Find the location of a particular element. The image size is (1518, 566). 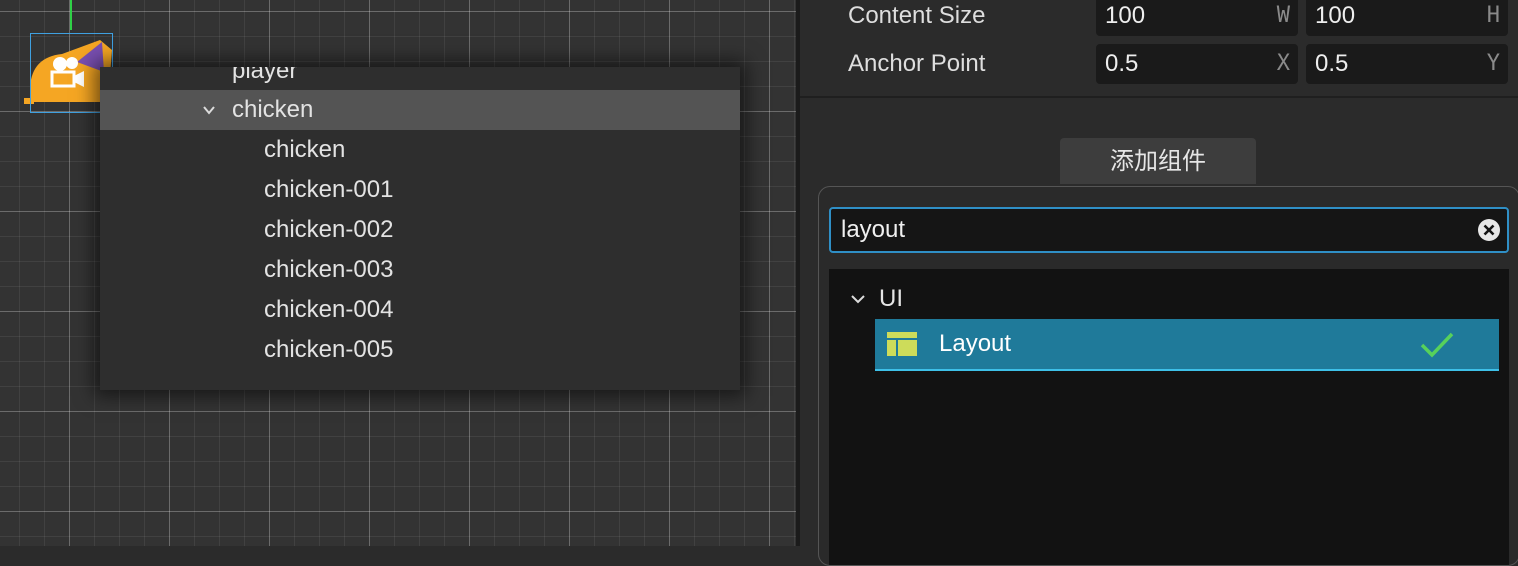

group-label: UI is located at coordinates (891, 298).